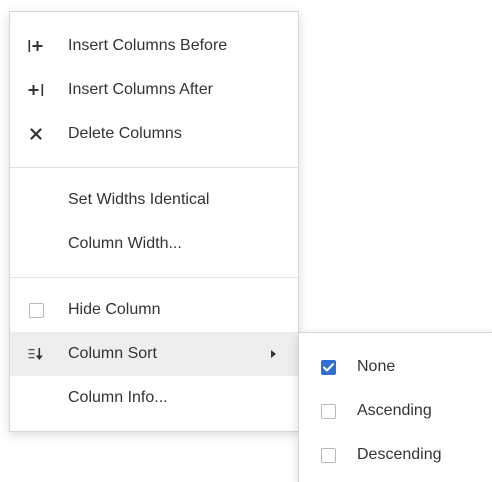 Image resolution: width=492 pixels, height=482 pixels. What do you see at coordinates (36, 46) in the screenshot?
I see `insert-before-icon` at bounding box center [36, 46].